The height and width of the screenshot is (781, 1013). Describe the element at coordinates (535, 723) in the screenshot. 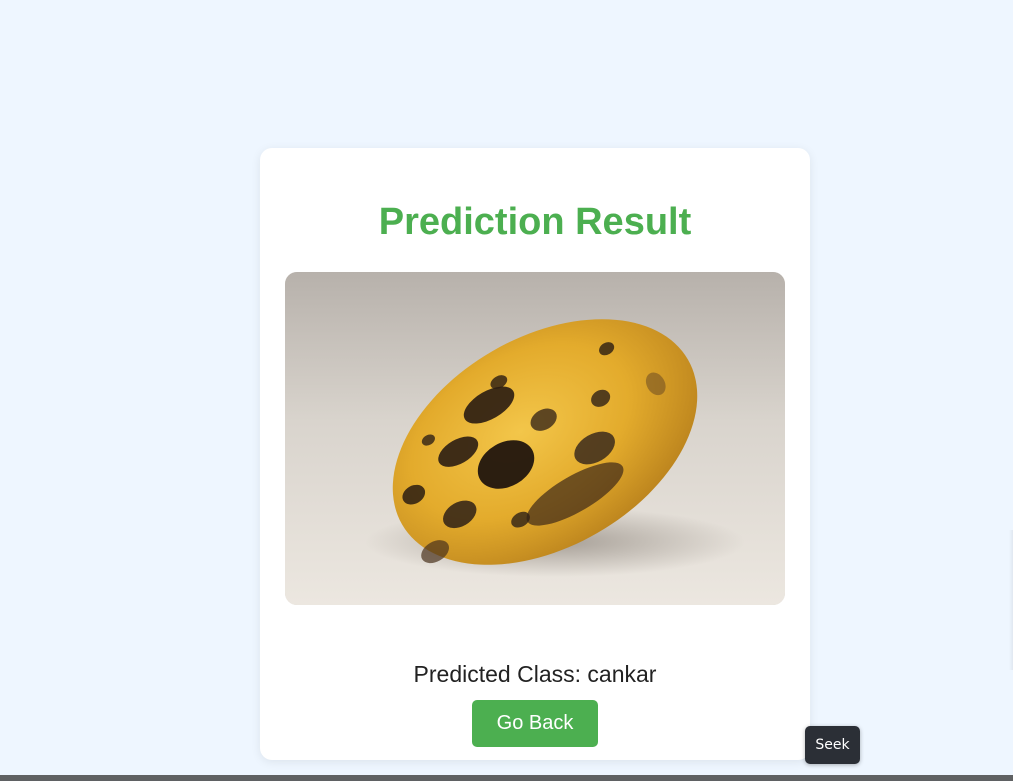

I see `go-back-button: Go Back` at that location.